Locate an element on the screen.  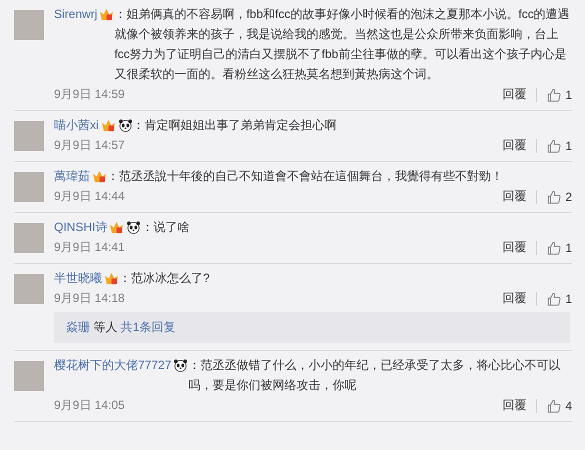
user-name-link: 萬瑋茹 is located at coordinates (72, 176).